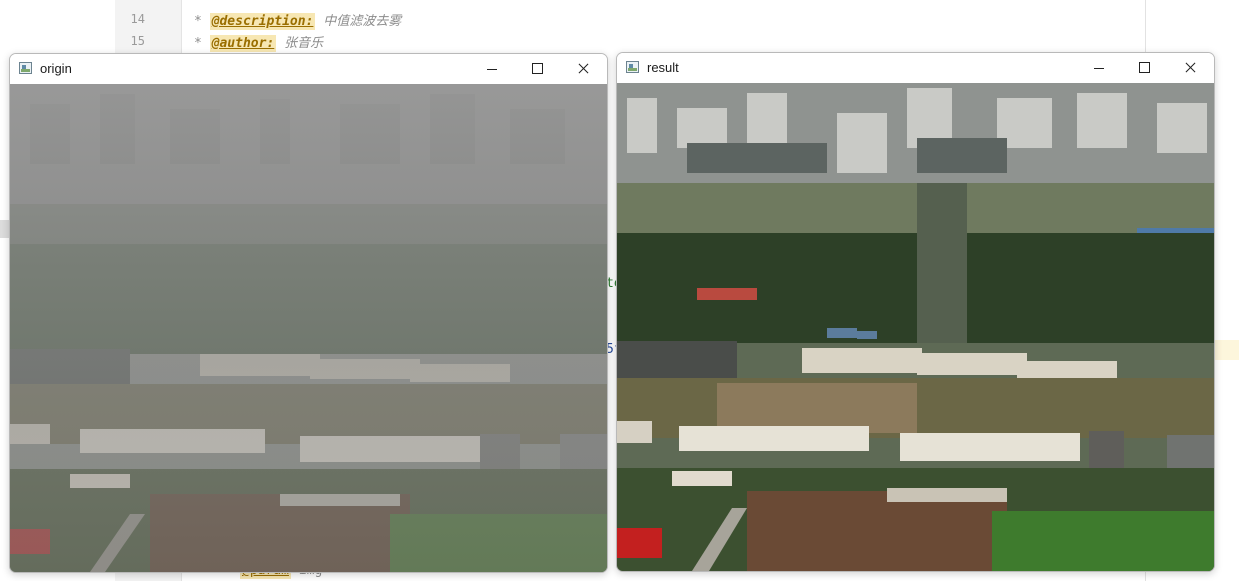  Describe the element at coordinates (308, 69) in the screenshot. I see `origin-titlebar: origin` at that location.